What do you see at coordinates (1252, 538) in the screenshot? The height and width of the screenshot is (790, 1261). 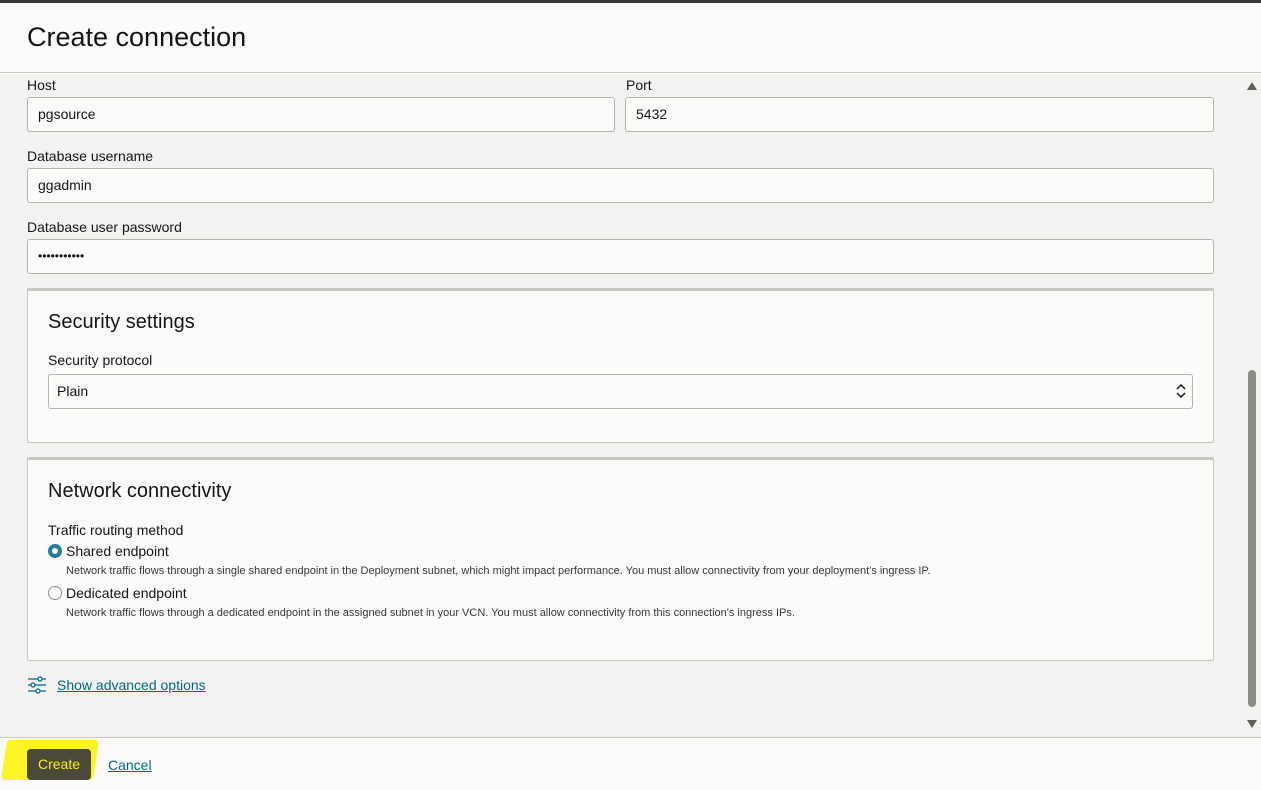 I see `scrollbar-thumb` at bounding box center [1252, 538].